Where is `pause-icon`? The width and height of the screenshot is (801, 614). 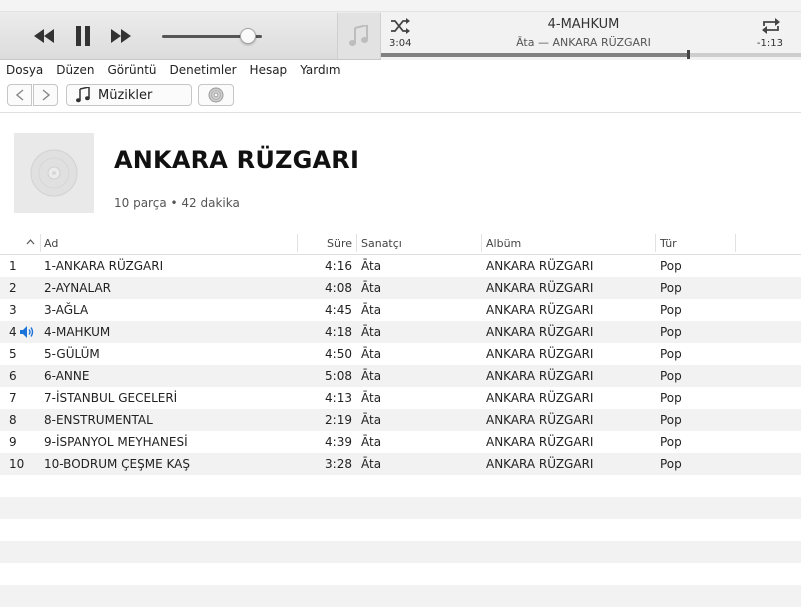
pause-icon is located at coordinates (83, 36).